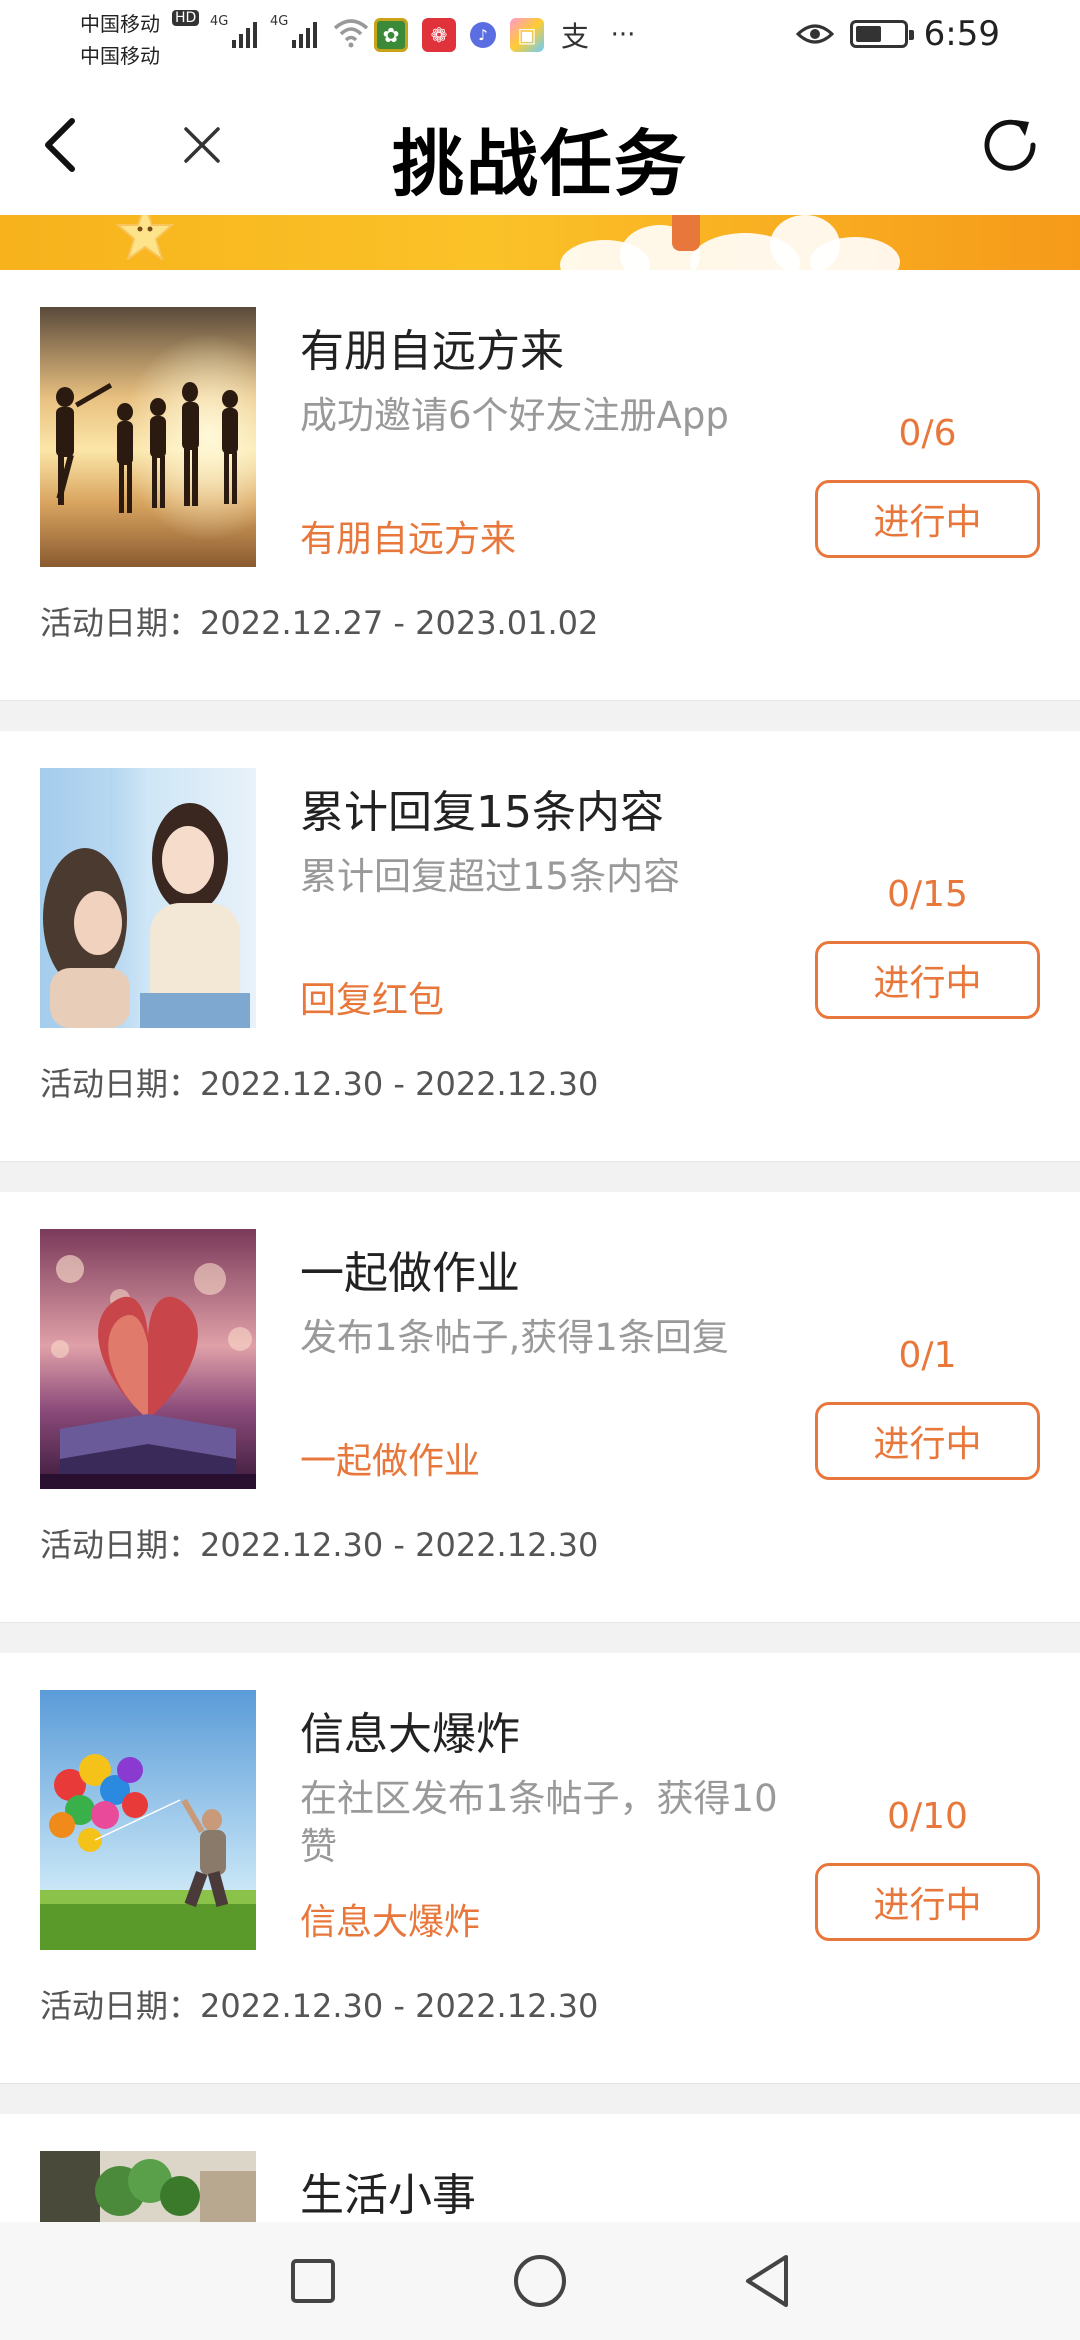 The width and height of the screenshot is (1080, 2340). What do you see at coordinates (814, 34) in the screenshot?
I see `eye-comfort-icon` at bounding box center [814, 34].